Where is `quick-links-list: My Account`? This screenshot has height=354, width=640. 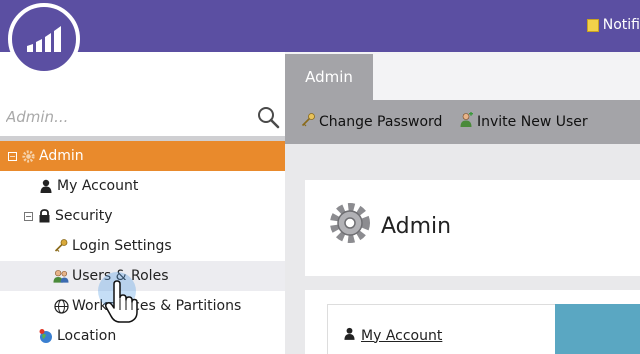 quick-links-list: My Account is located at coordinates (442, 329).